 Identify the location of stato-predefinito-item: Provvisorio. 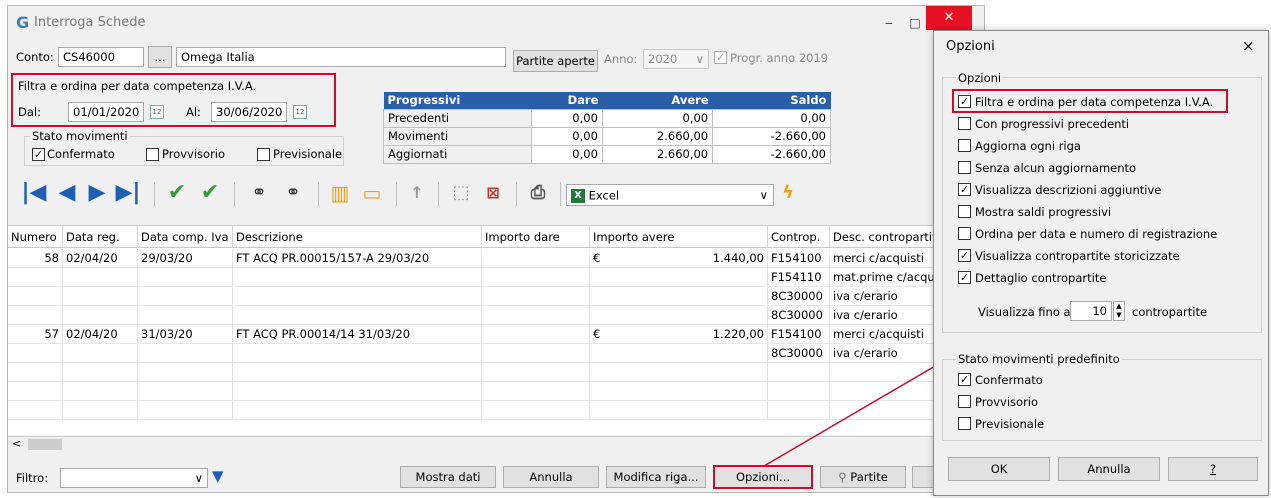
(1058, 406).